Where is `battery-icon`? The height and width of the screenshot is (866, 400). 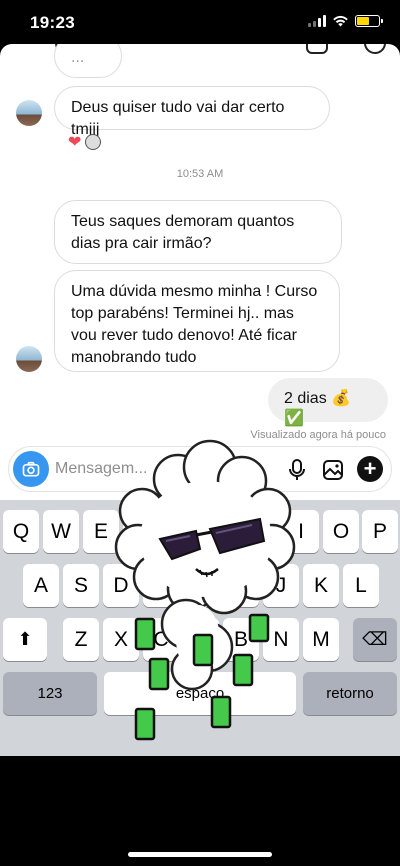
battery-icon is located at coordinates (369, 21).